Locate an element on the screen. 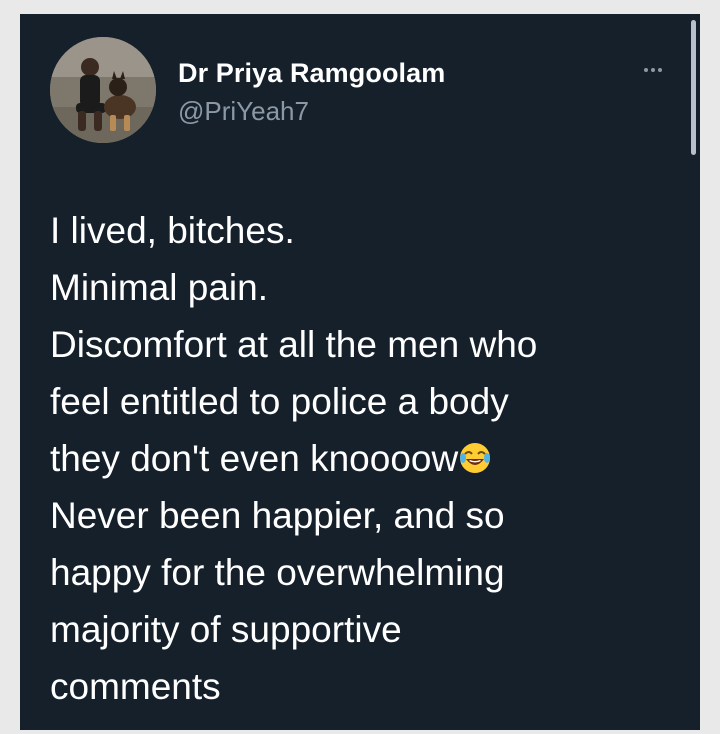  tweet-line-text: they don't even knoooow is located at coordinates (254, 458).